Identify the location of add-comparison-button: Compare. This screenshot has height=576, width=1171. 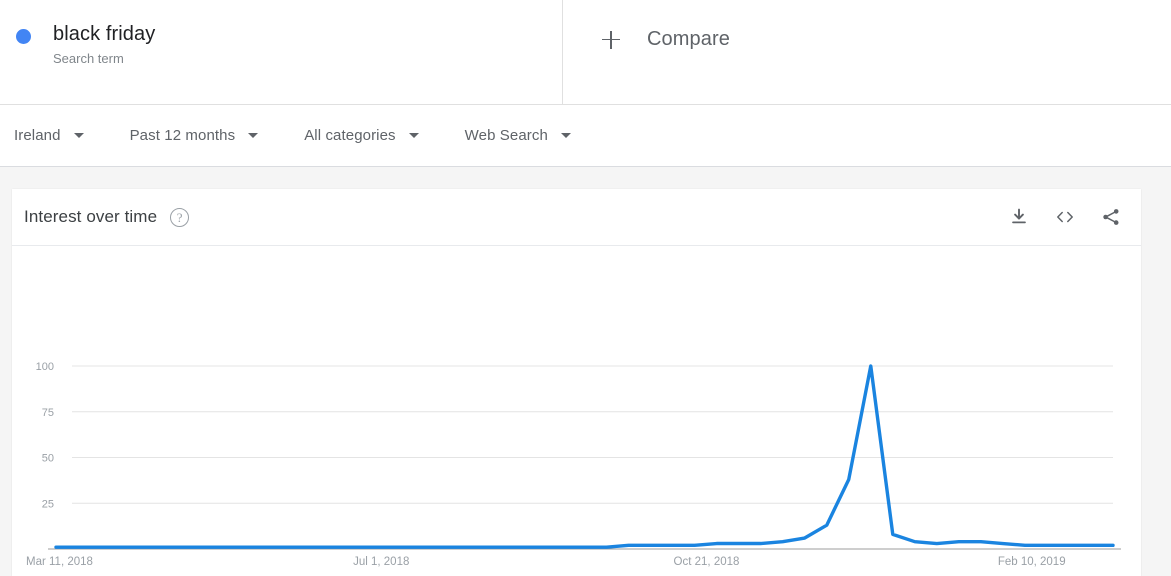
(665, 39).